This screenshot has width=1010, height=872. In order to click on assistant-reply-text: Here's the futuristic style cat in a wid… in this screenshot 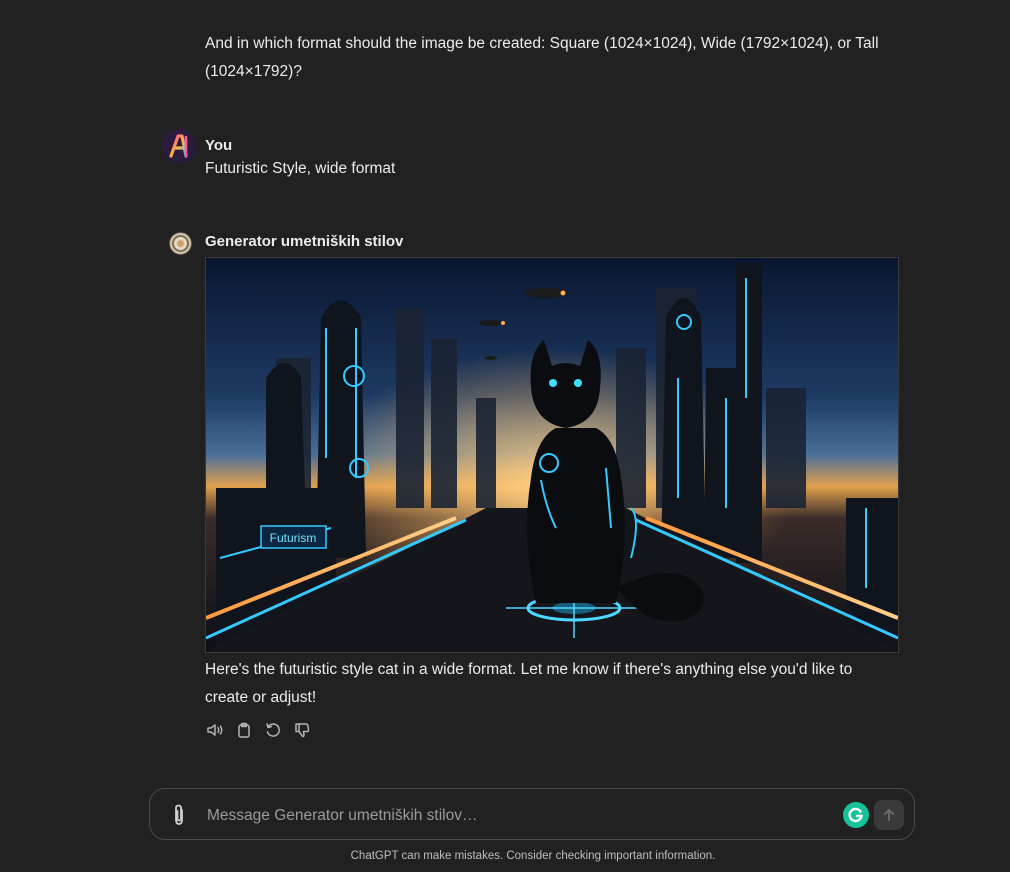, I will do `click(529, 683)`.